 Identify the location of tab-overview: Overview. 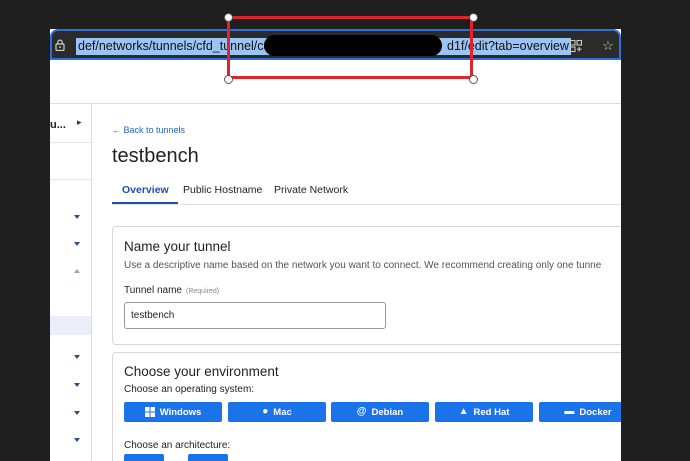
(145, 190).